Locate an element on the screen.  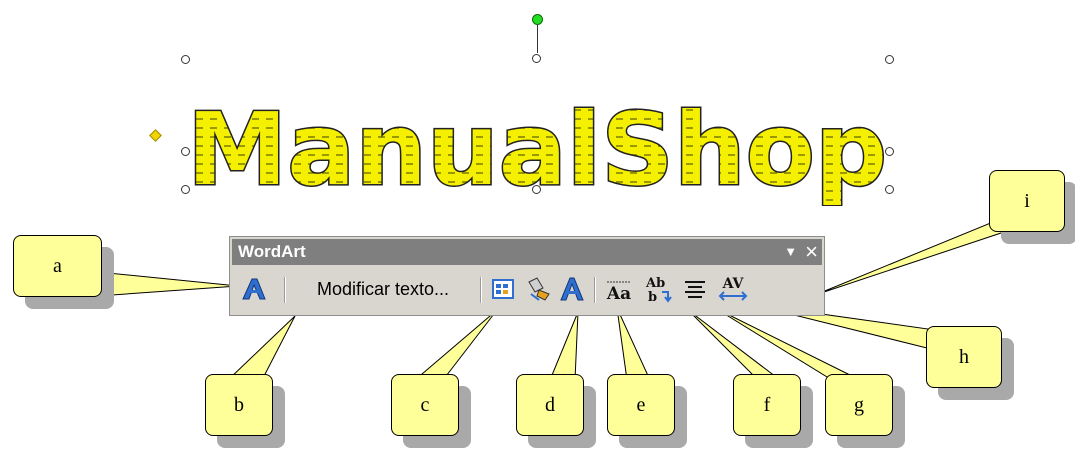
alignment-button is located at coordinates (695, 289).